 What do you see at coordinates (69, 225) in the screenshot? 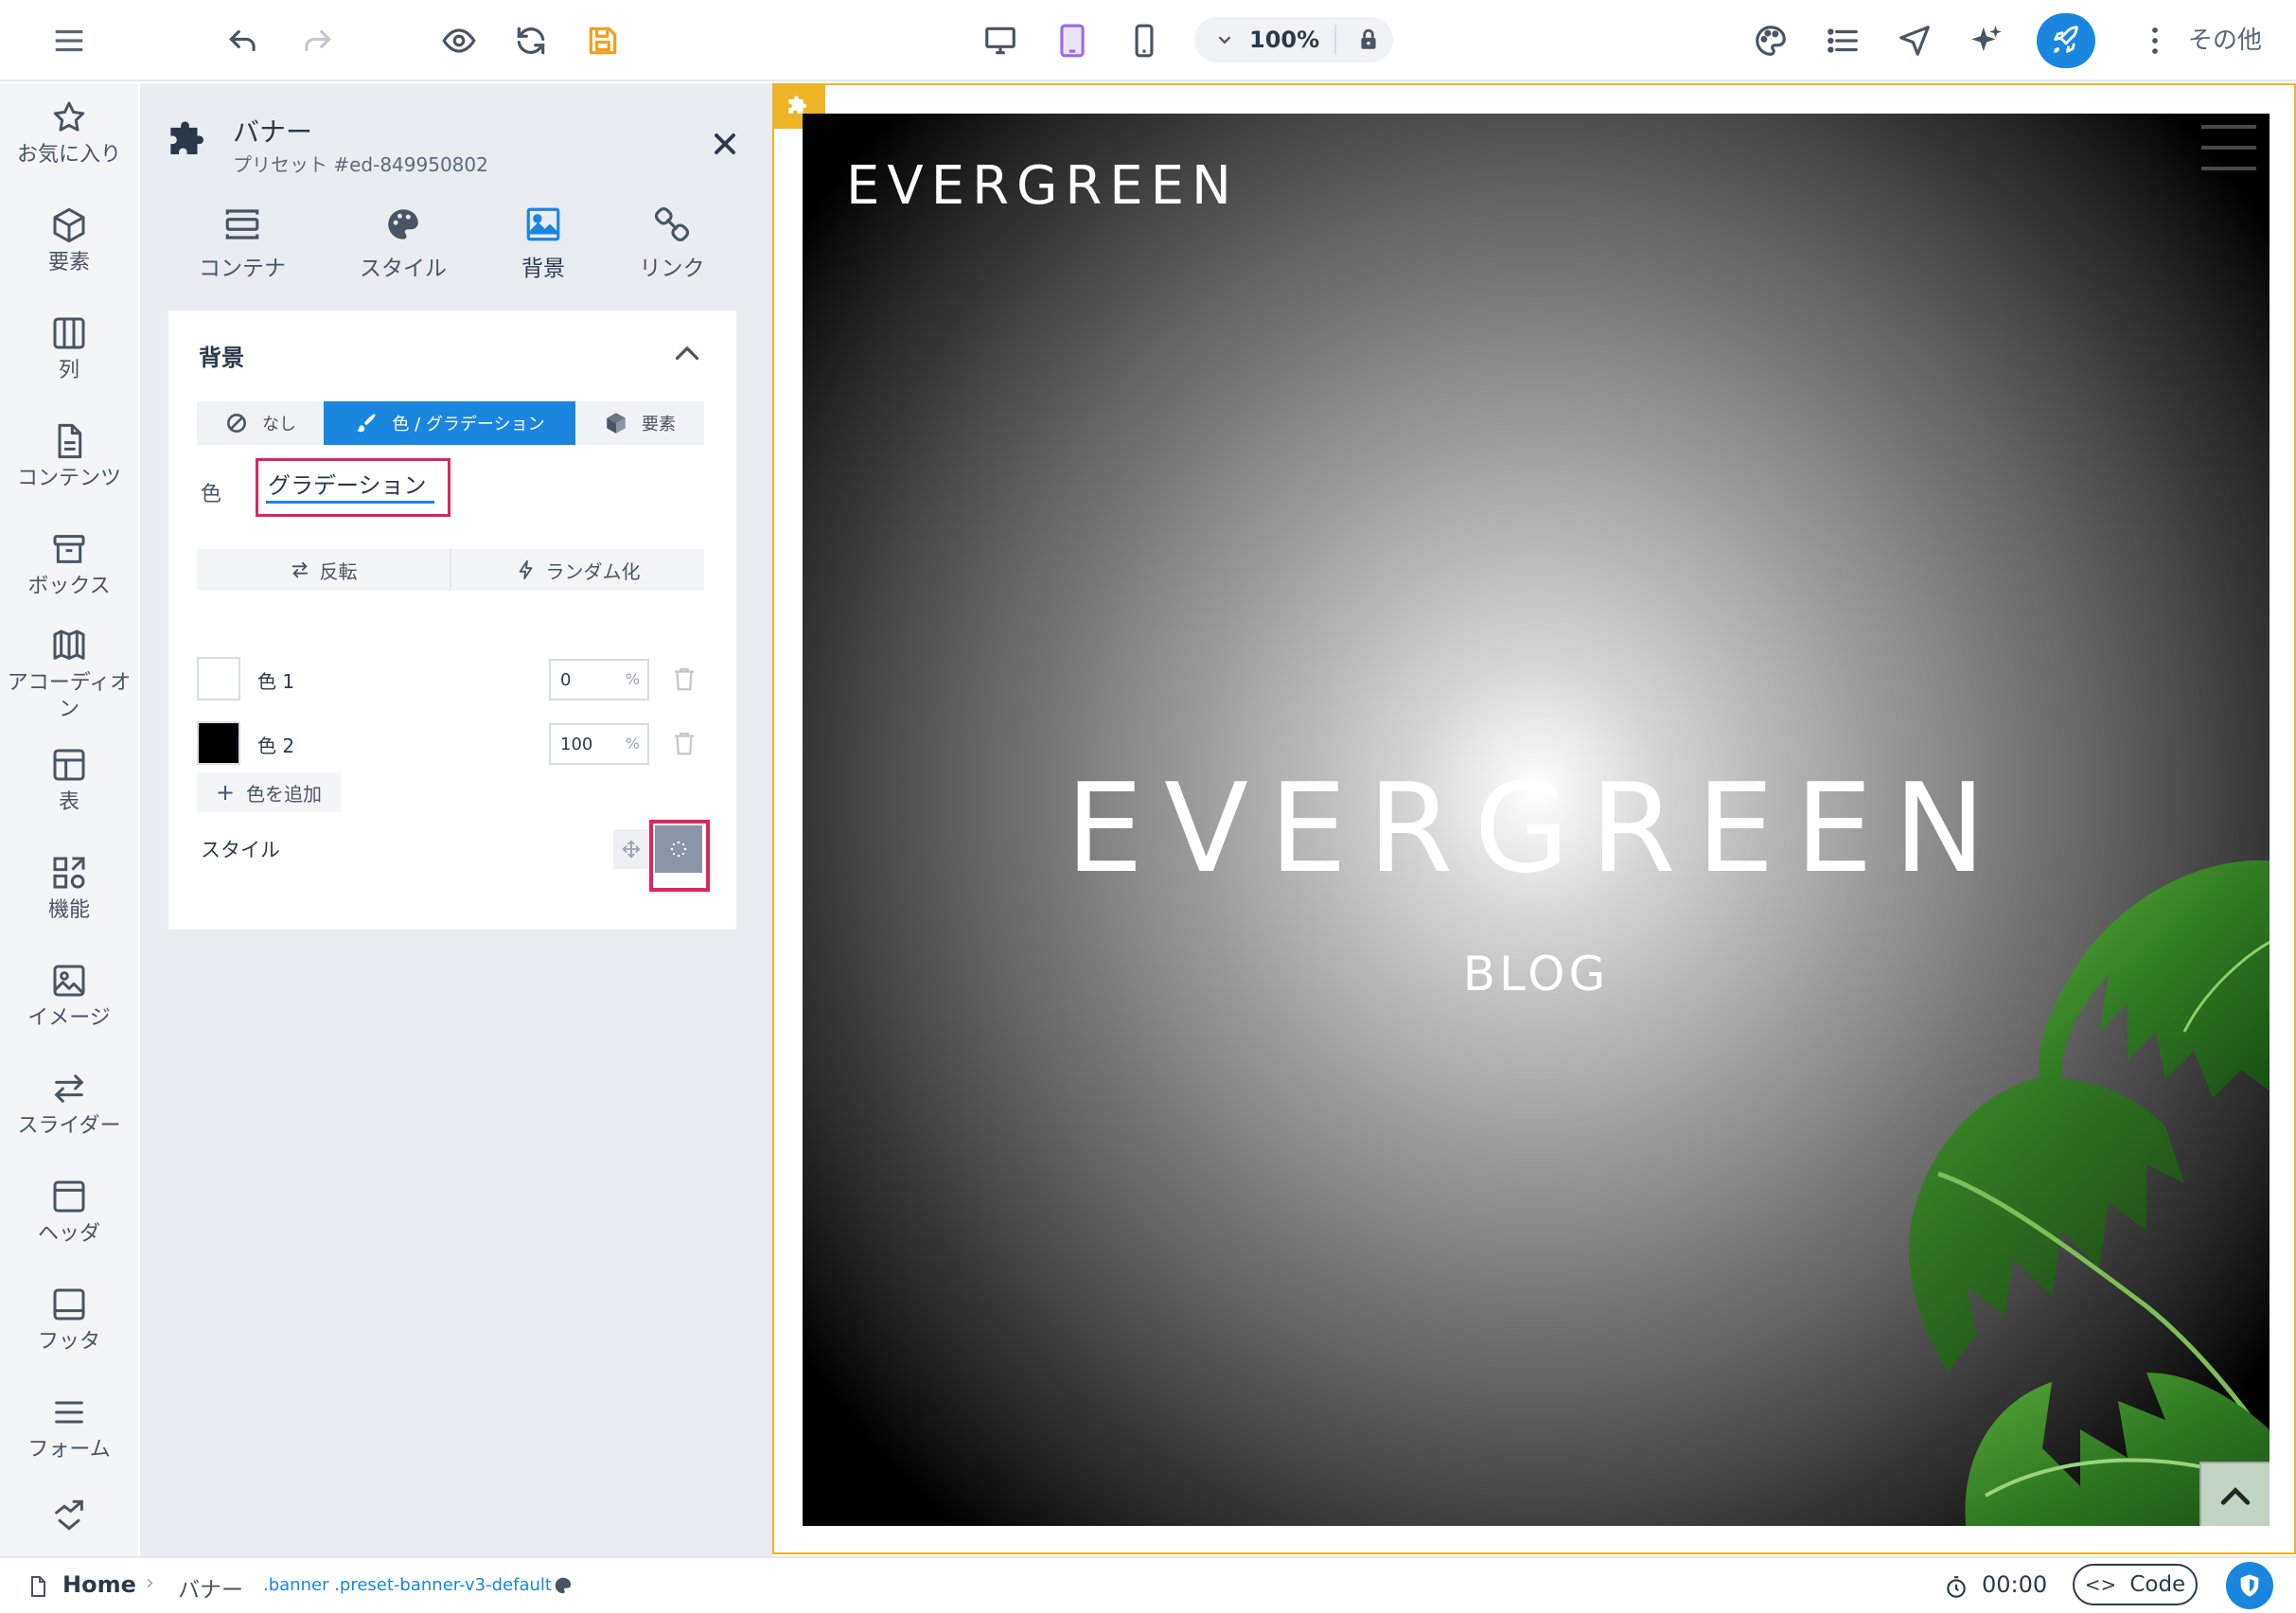
I see `cube-icon` at bounding box center [69, 225].